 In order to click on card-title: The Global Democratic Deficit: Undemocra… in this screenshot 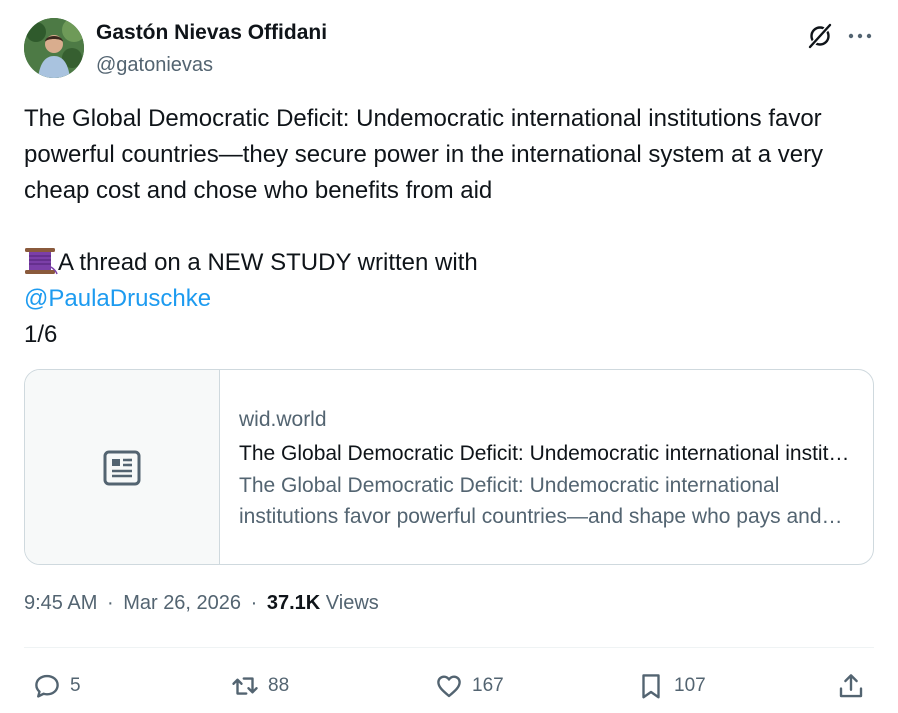, I will do `click(546, 453)`.